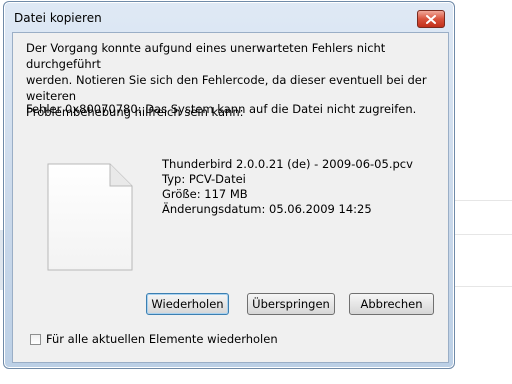 This screenshot has height=384, width=512. I want to click on close-button, so click(431, 19).